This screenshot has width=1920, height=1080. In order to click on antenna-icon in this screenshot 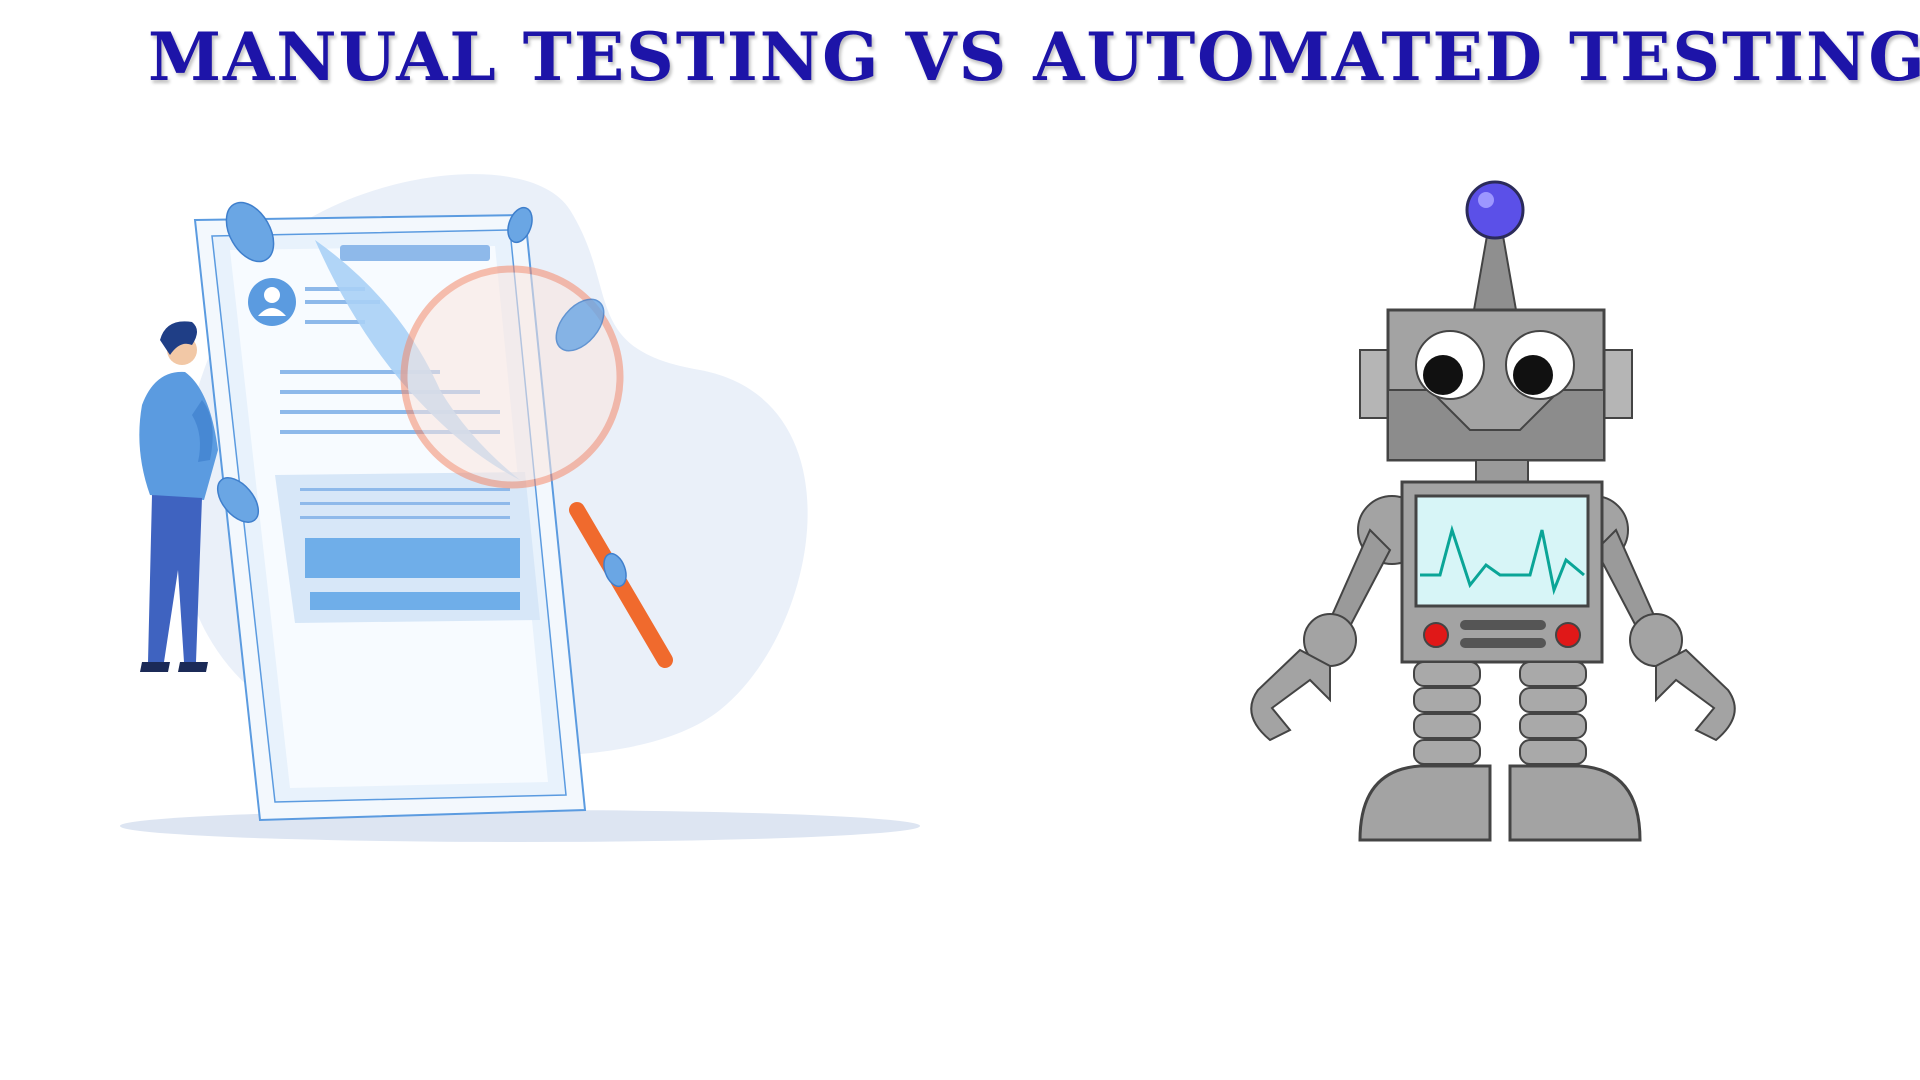, I will do `click(1495, 245)`.